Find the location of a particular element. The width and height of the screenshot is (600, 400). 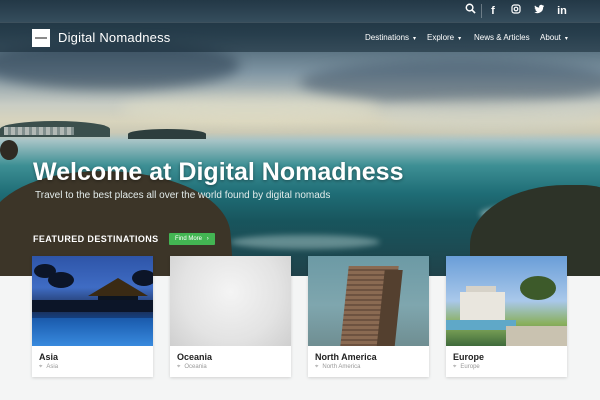

twitter-icon is located at coordinates (539, 11).